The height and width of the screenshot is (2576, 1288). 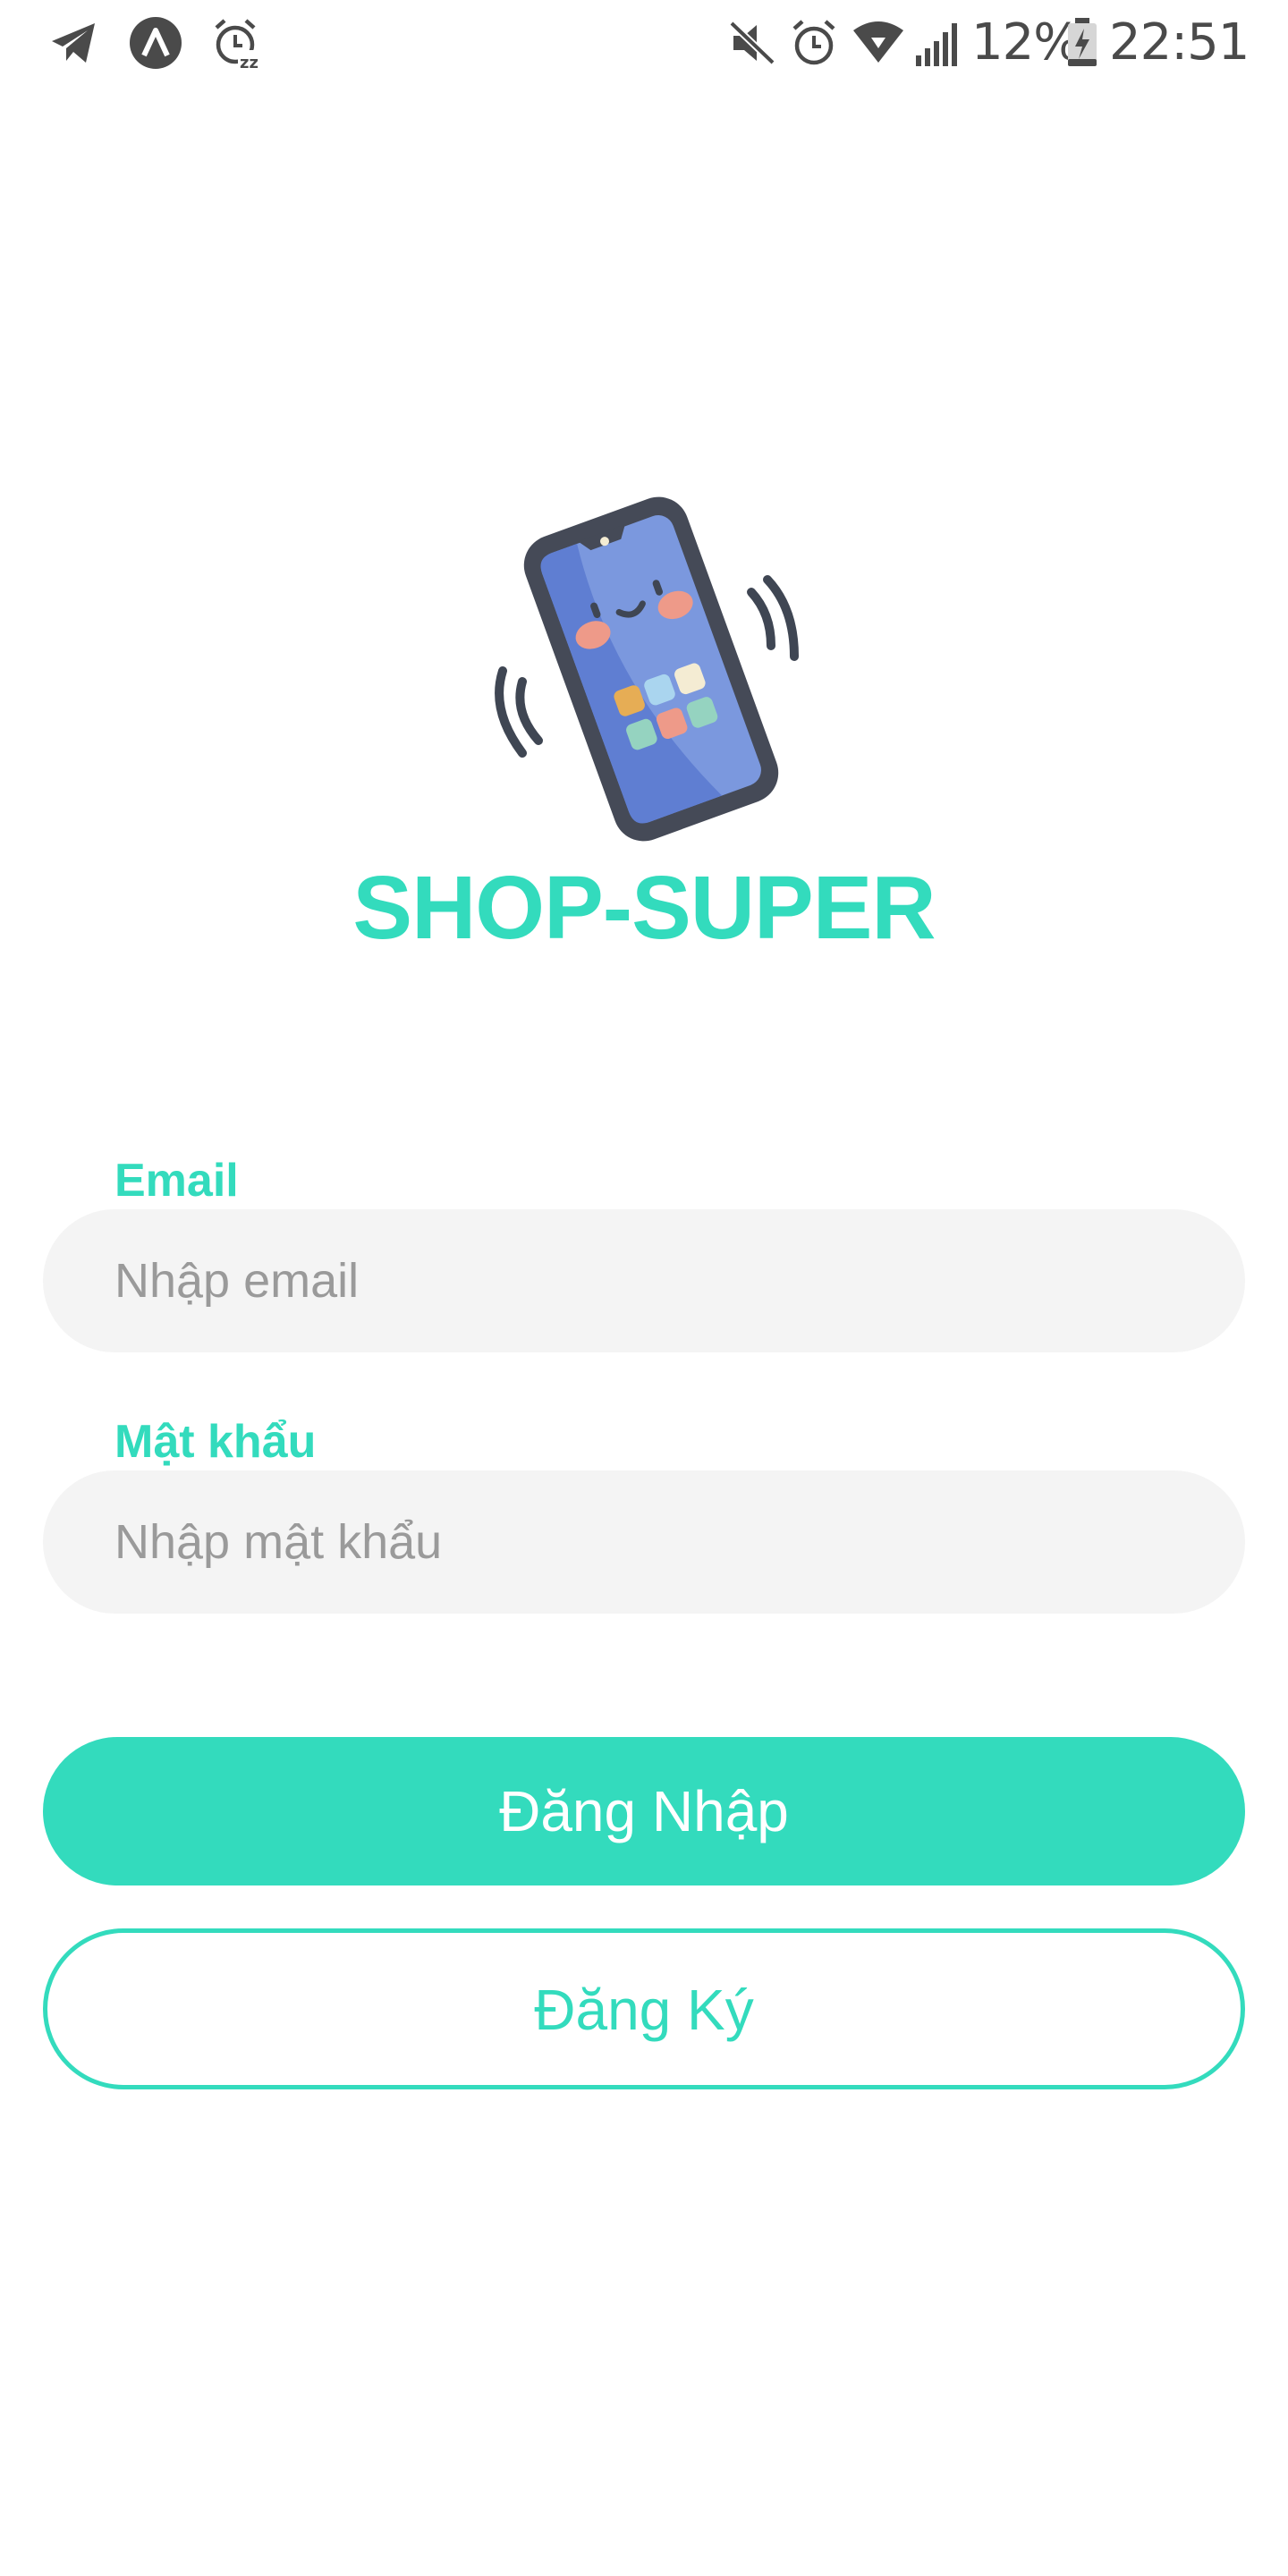 What do you see at coordinates (936, 44) in the screenshot?
I see `signal-icon` at bounding box center [936, 44].